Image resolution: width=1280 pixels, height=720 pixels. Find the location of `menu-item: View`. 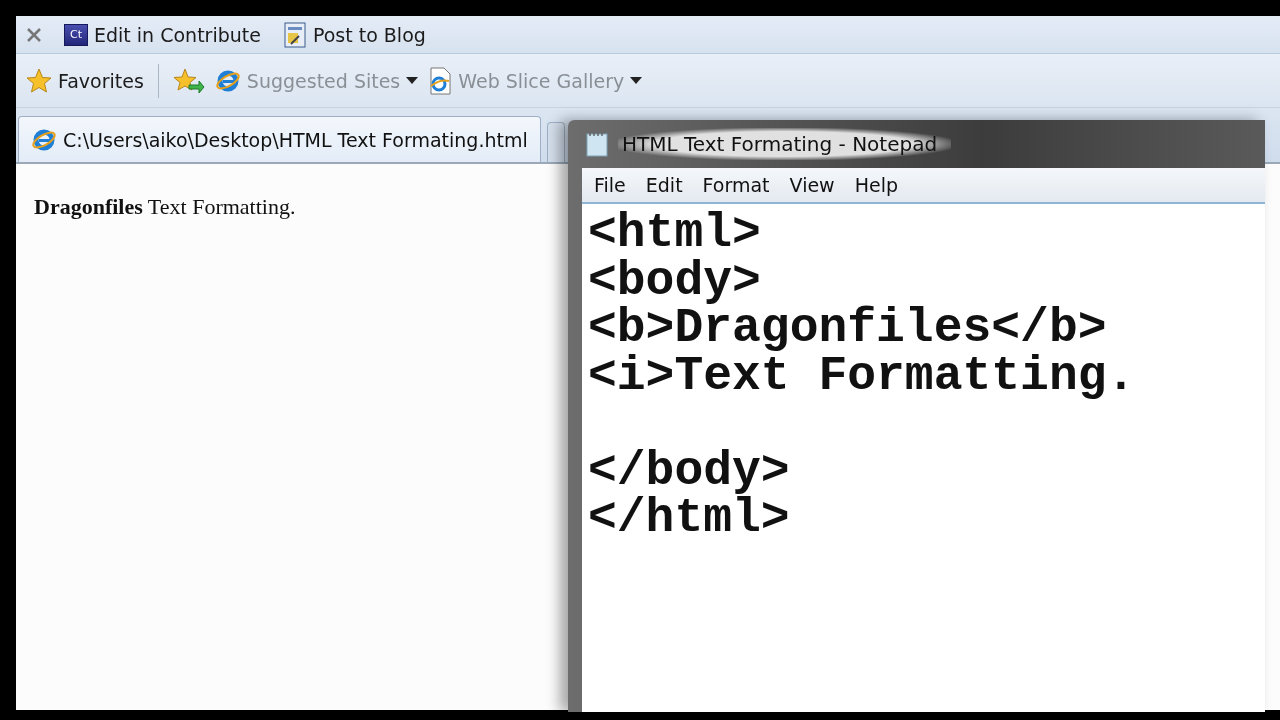

menu-item: View is located at coordinates (812, 185).